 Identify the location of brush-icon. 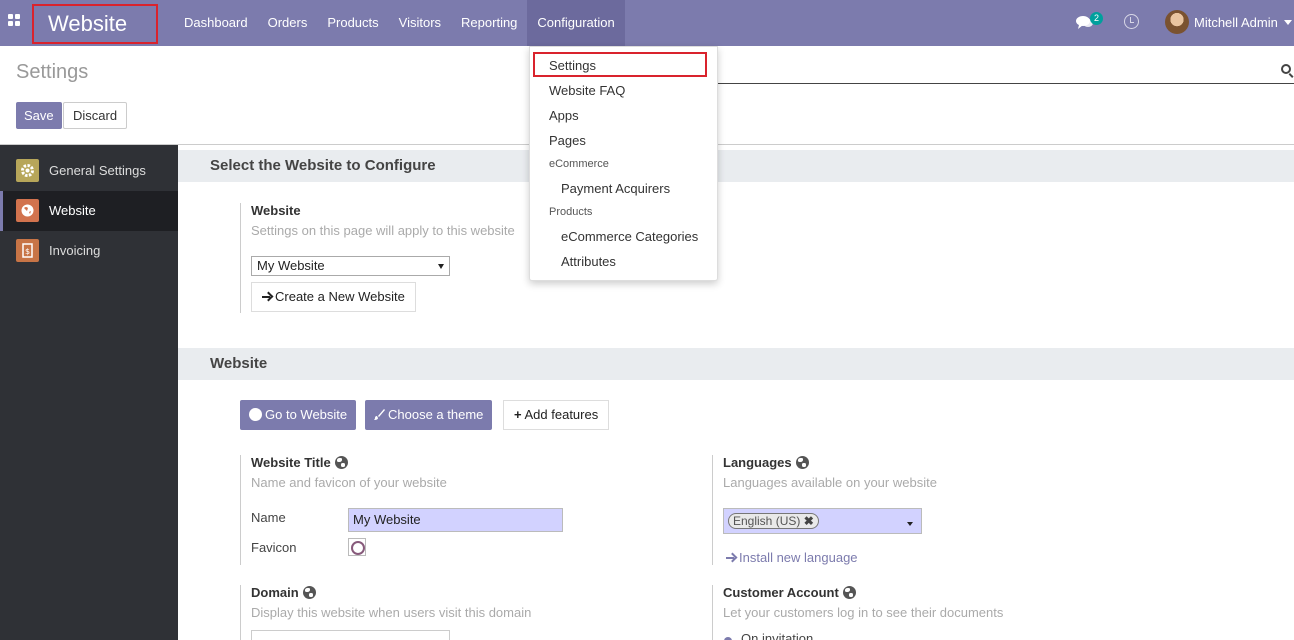
(379, 414).